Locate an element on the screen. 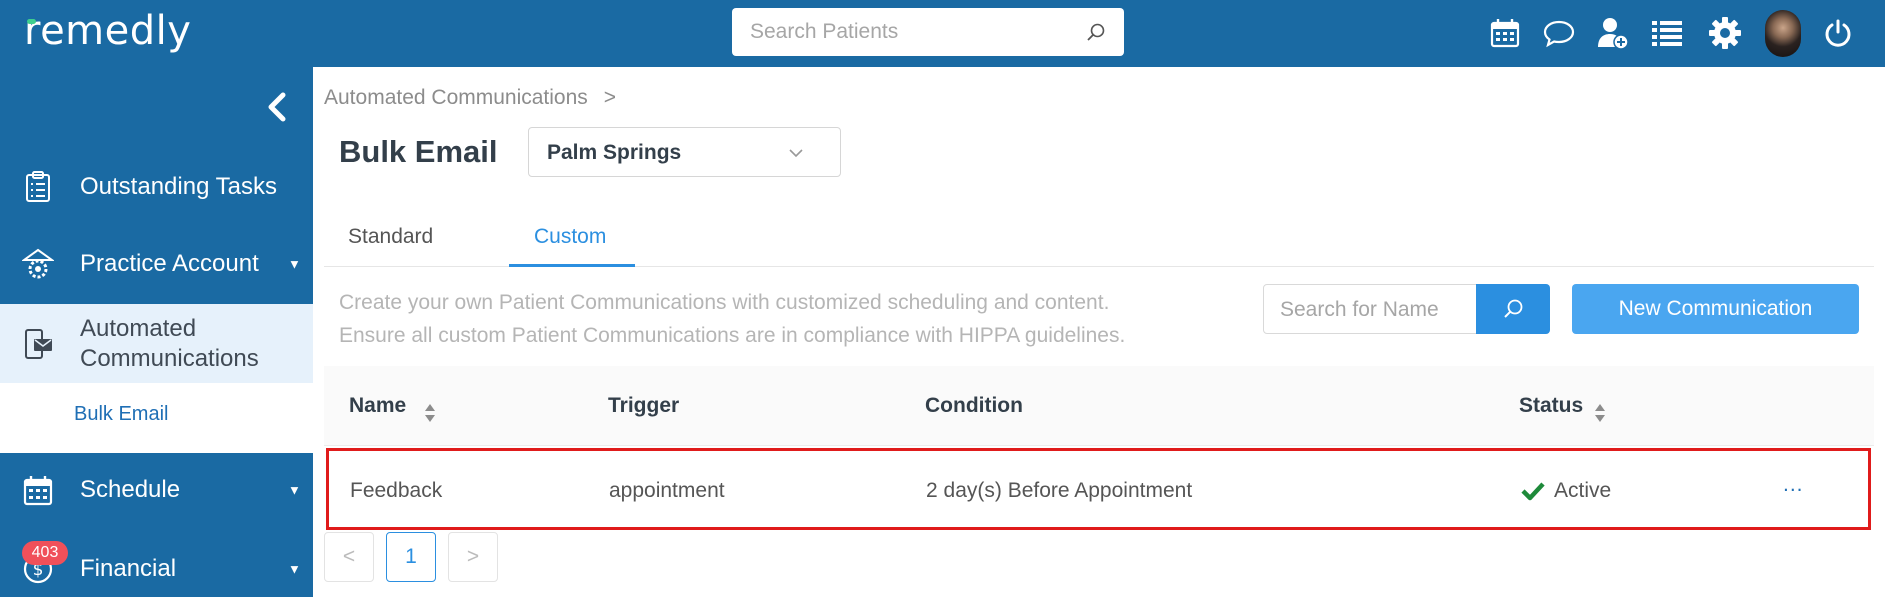  device-mail-icon is located at coordinates (38, 343).